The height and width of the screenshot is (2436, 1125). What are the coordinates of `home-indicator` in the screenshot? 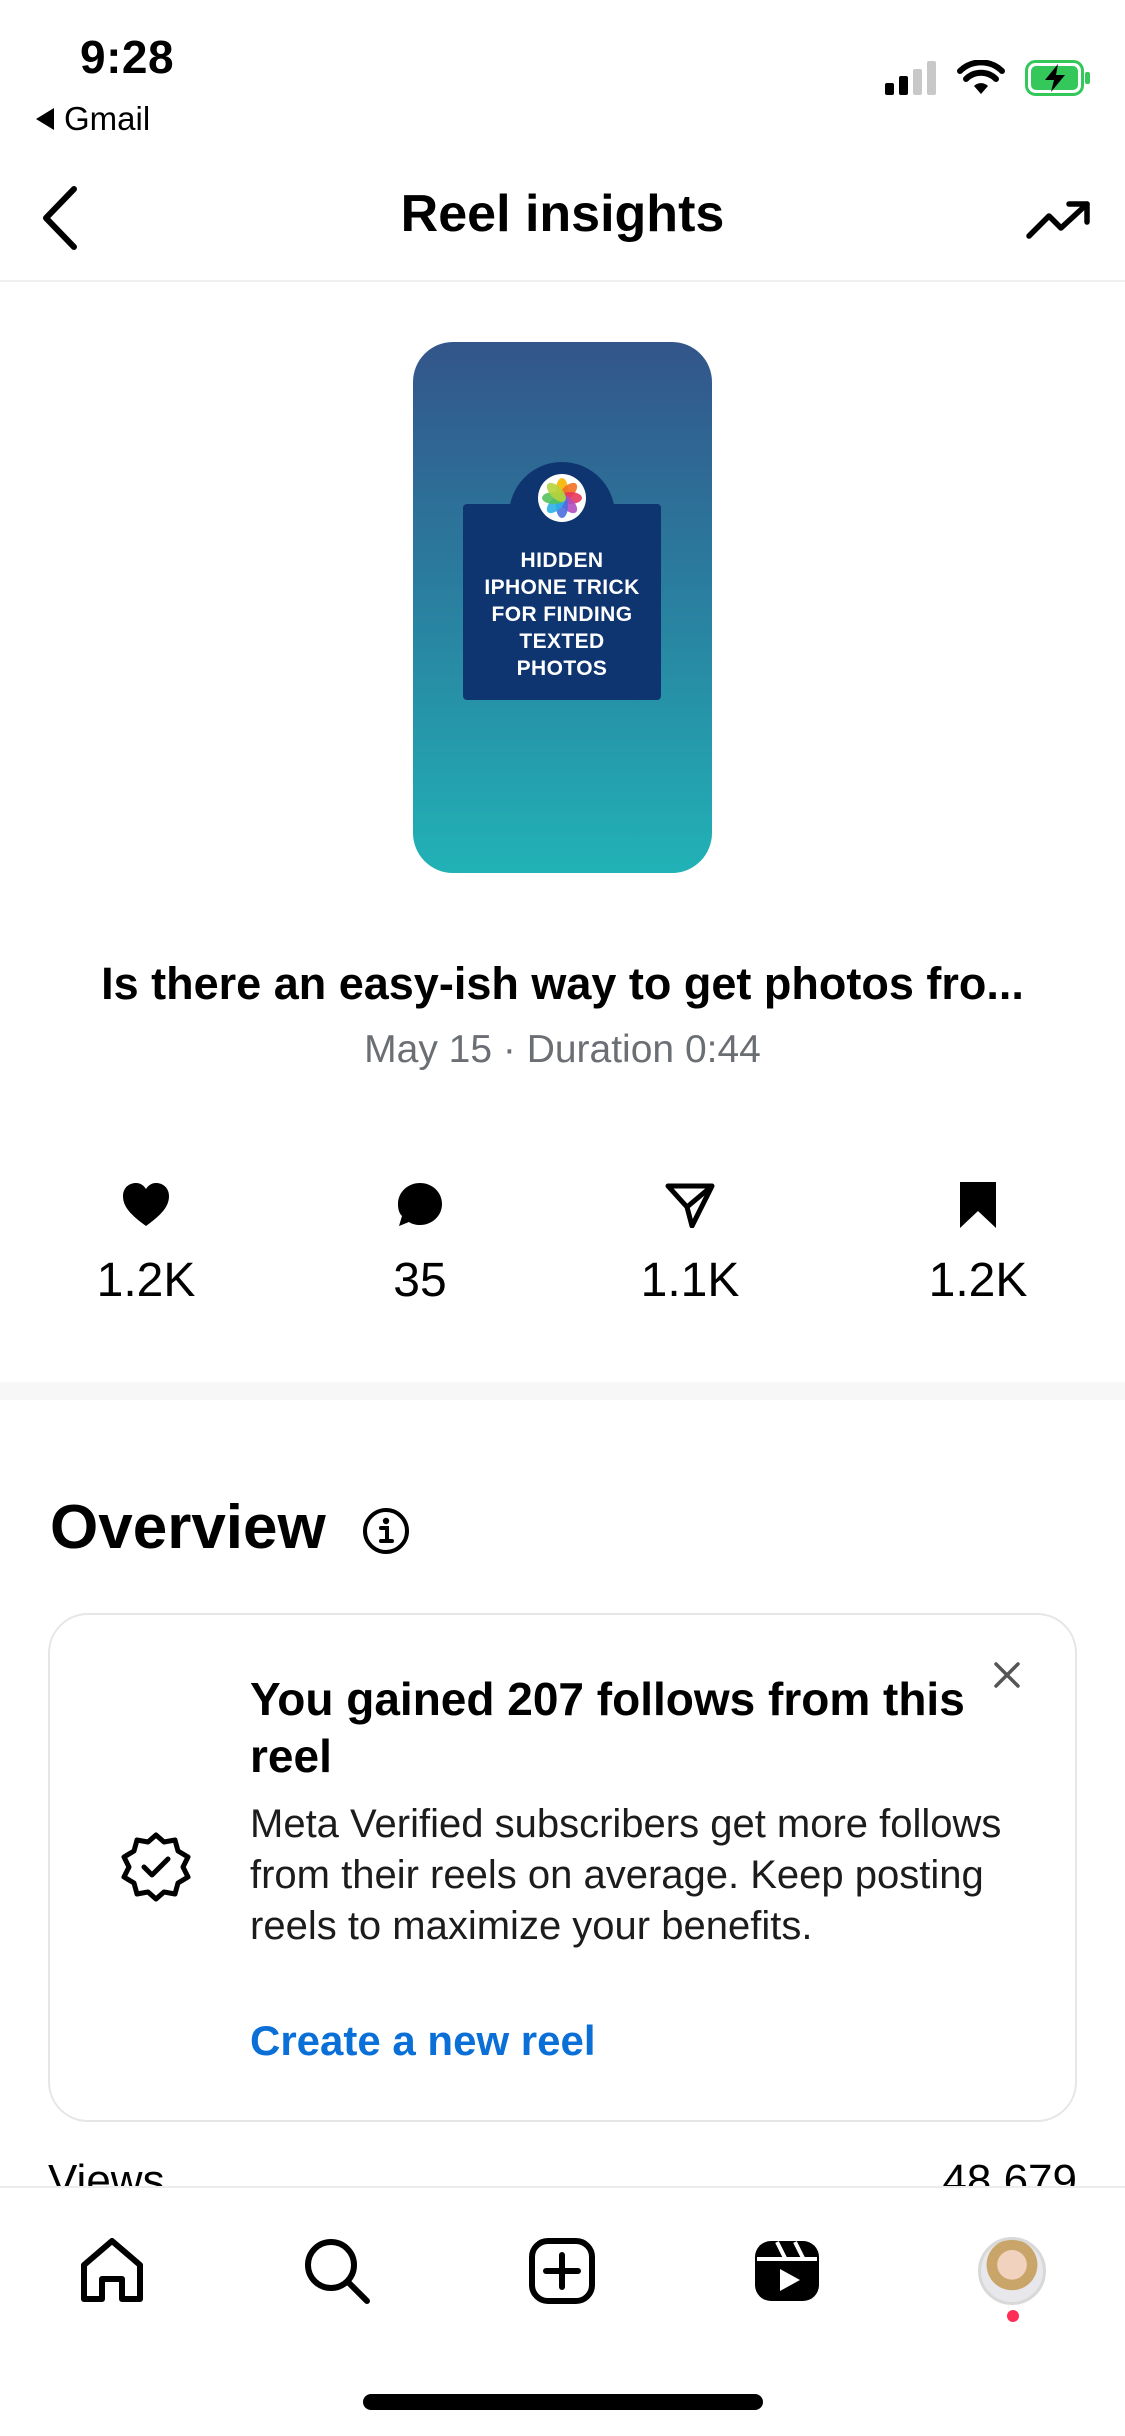 It's located at (563, 2402).